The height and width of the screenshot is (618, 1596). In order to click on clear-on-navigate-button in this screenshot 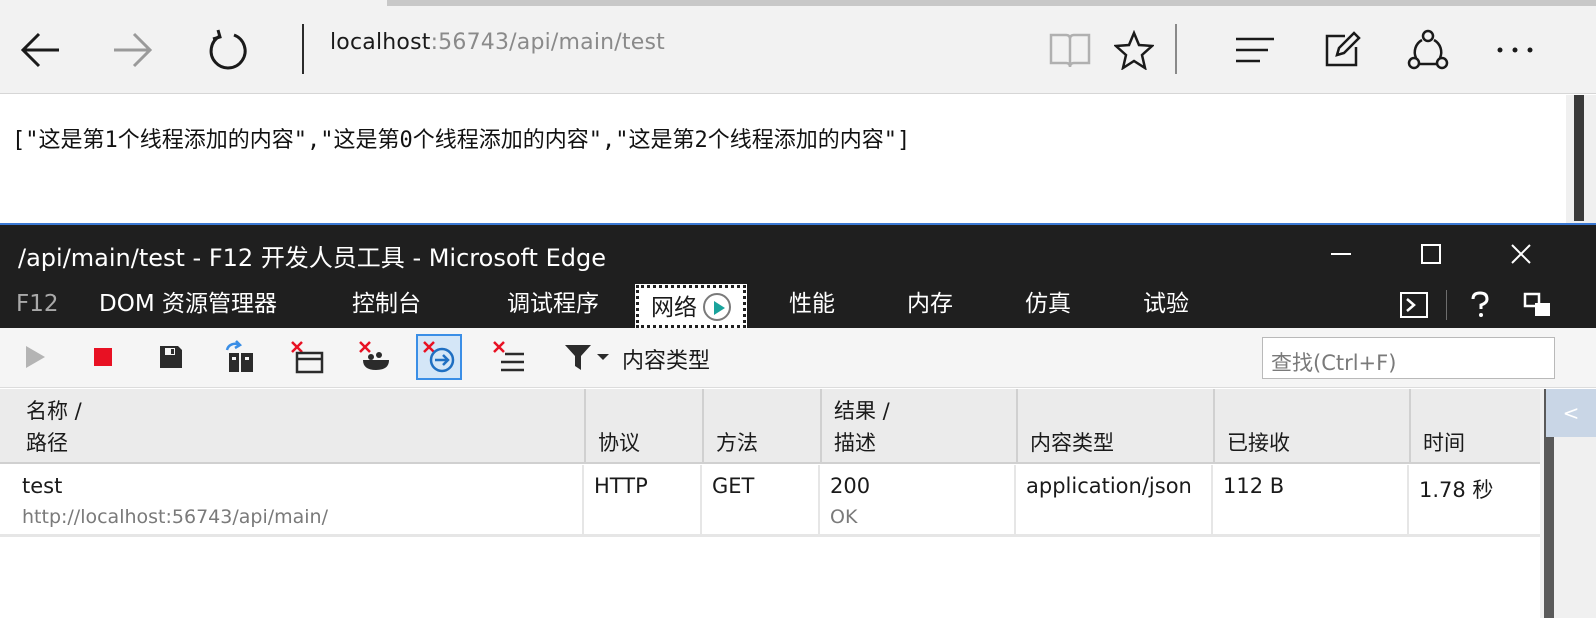, I will do `click(239, 357)`.